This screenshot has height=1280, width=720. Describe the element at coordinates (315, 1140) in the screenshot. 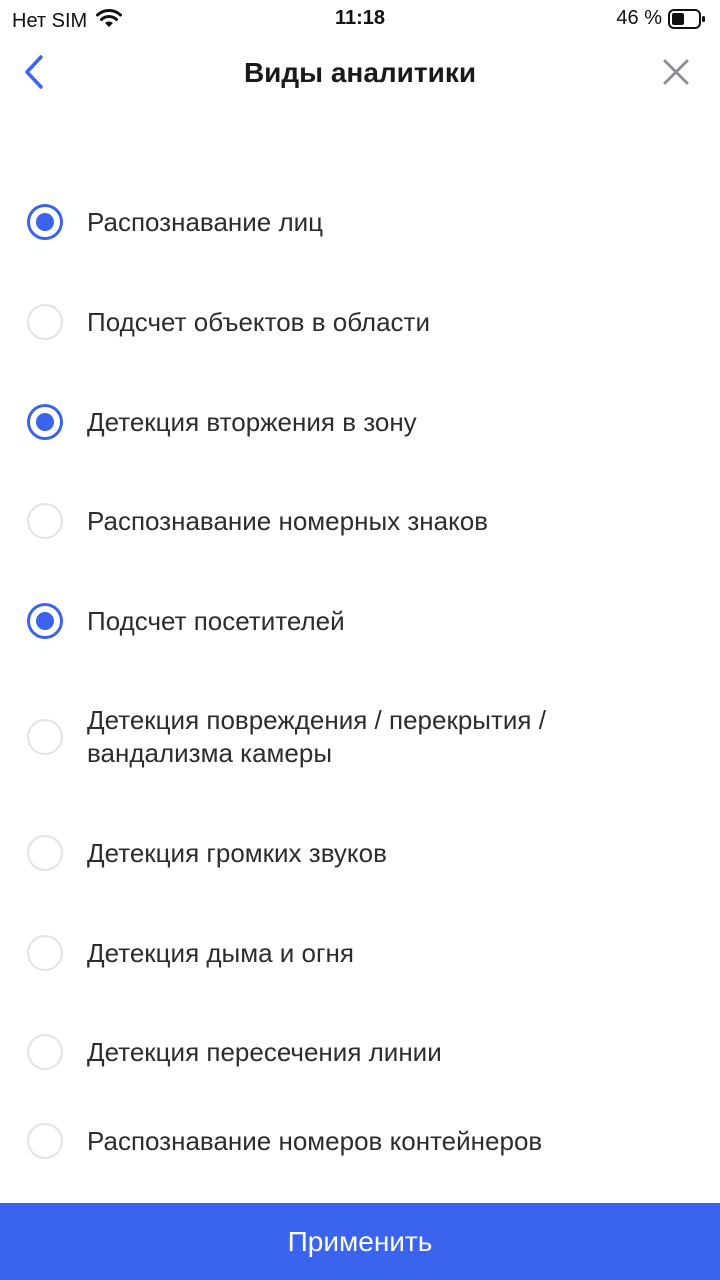

I see `option-label: Распознавание номеров контейнеров` at that location.